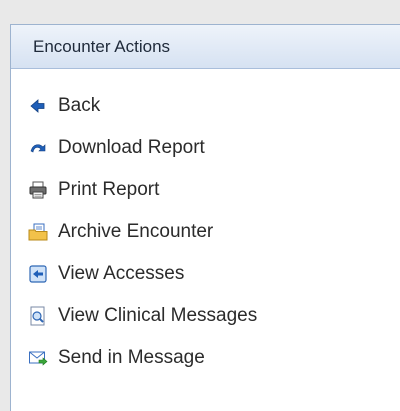 The height and width of the screenshot is (411, 400). I want to click on action-label: Back, so click(79, 105).